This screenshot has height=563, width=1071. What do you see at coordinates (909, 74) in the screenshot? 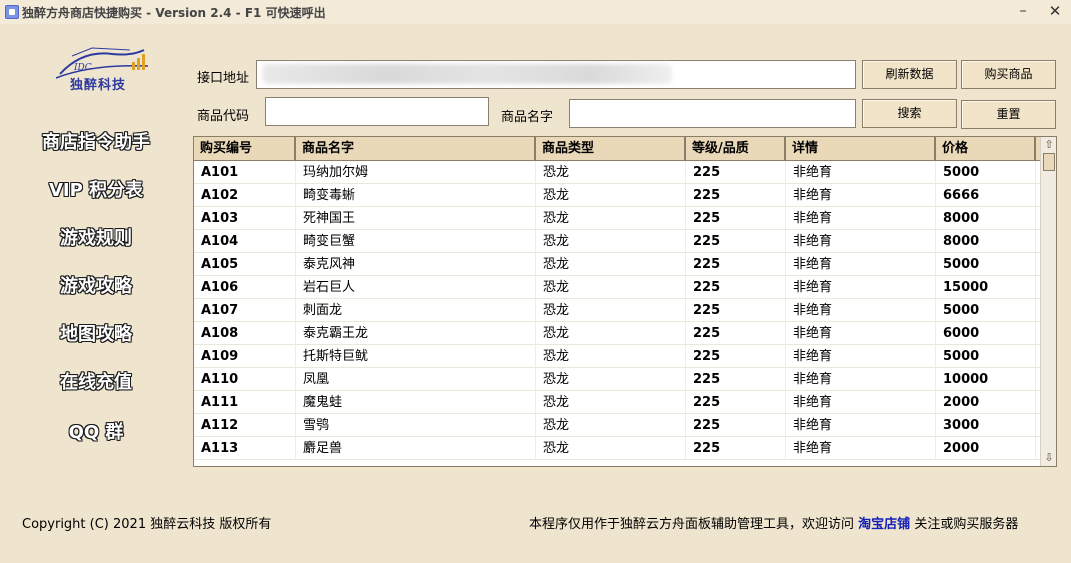
I see `refresh-data-button: 刷新数据` at bounding box center [909, 74].